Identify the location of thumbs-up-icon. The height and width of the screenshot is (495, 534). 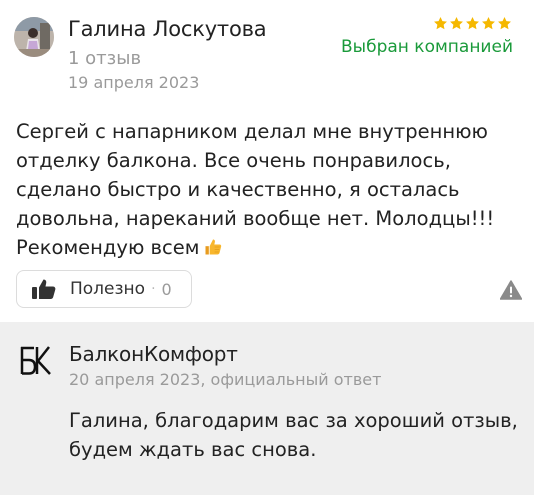
(44, 289).